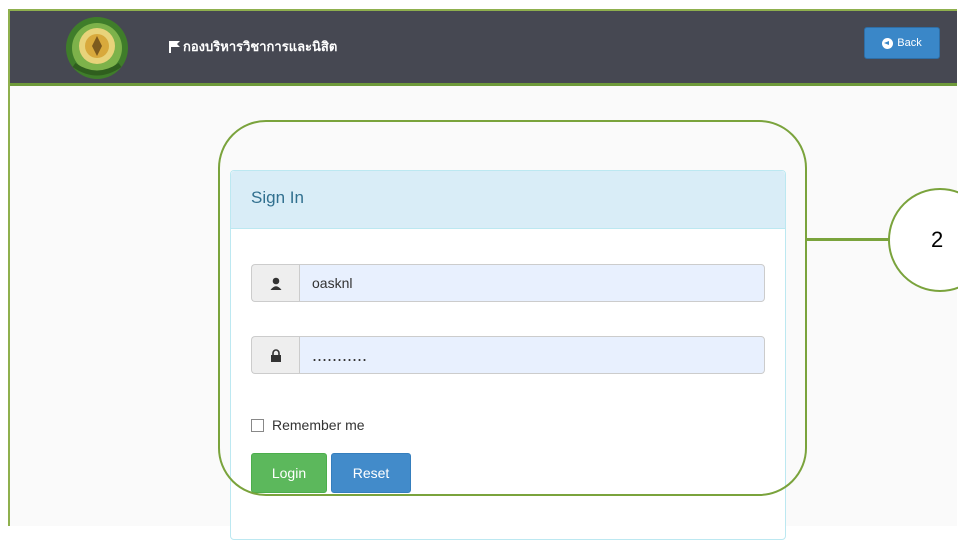 The height and width of the screenshot is (540, 958). I want to click on flag-icon, so click(174, 46).